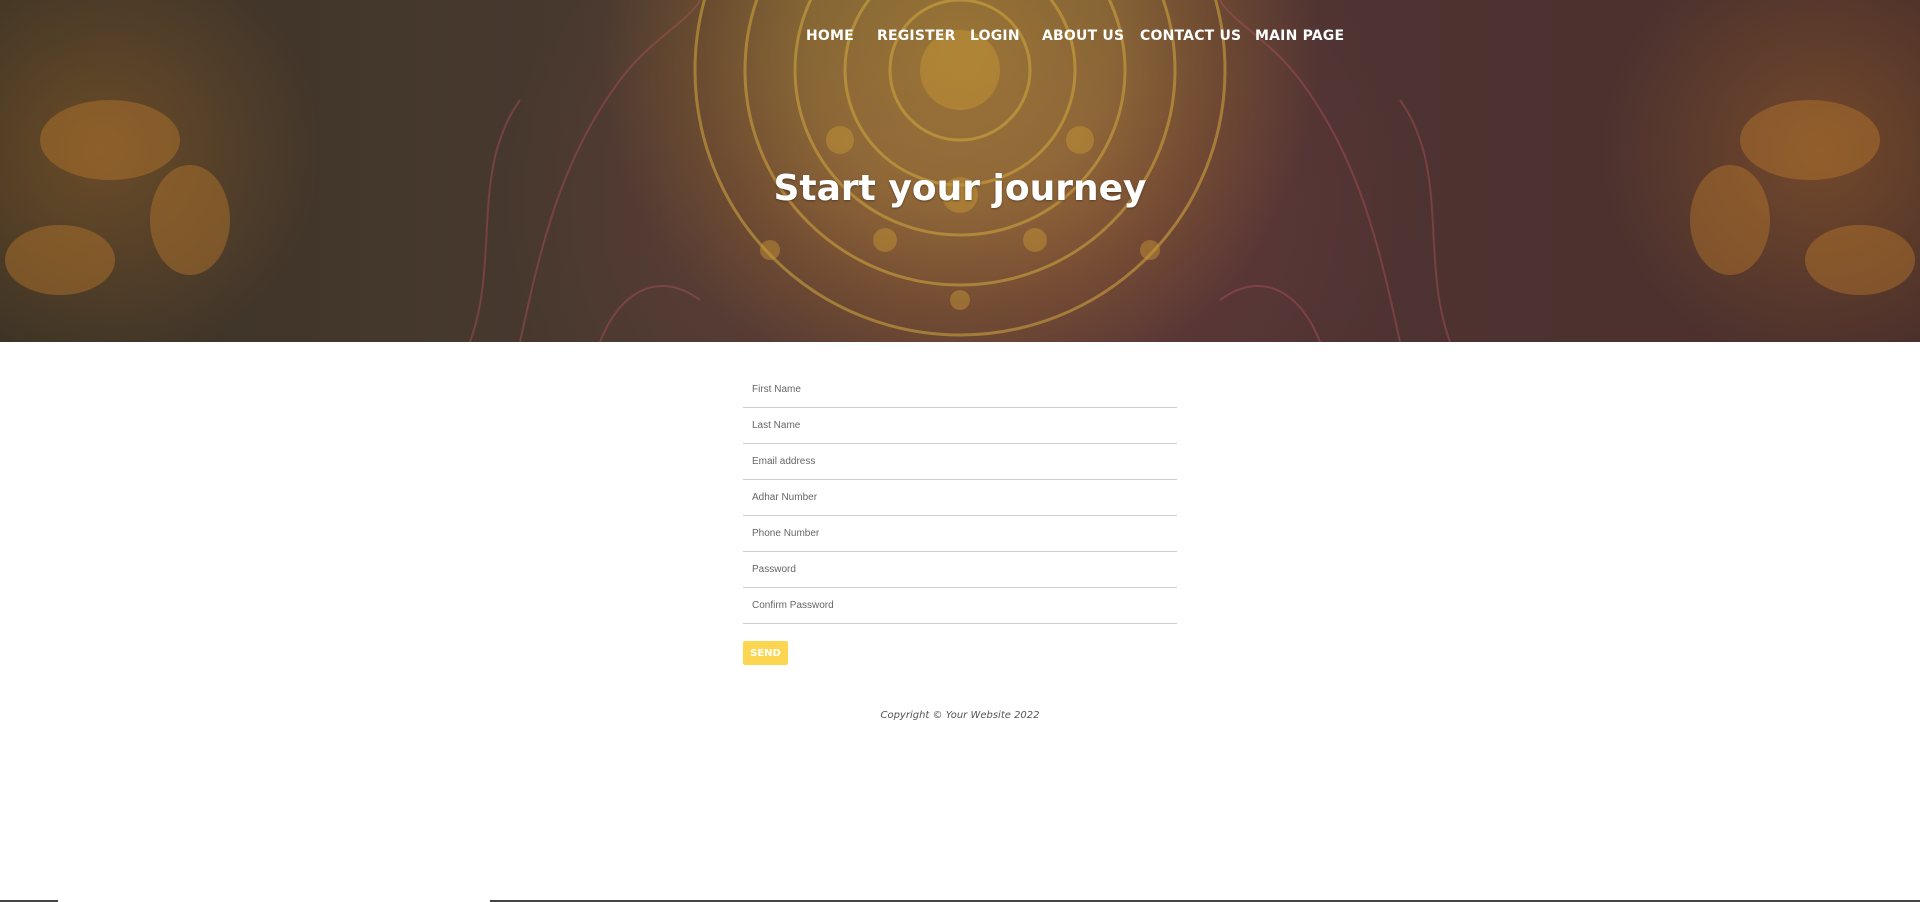 This screenshot has width=1920, height=902. What do you see at coordinates (960, 570) in the screenshot?
I see `password-input` at bounding box center [960, 570].